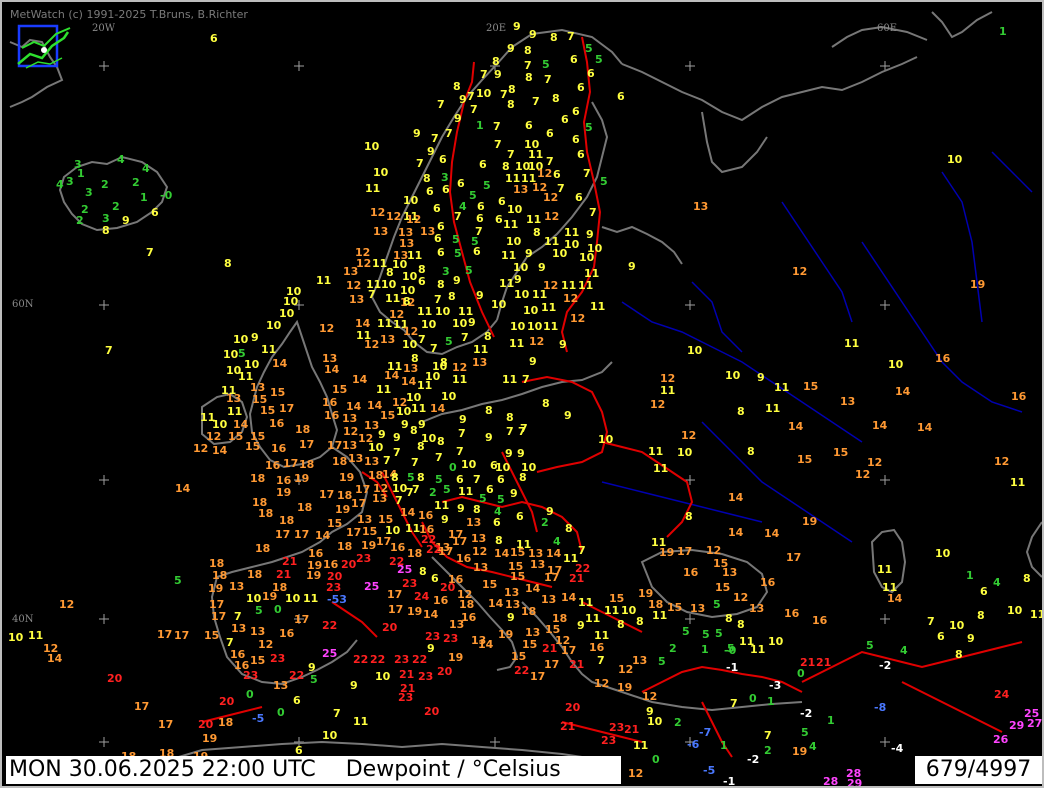 This screenshot has width=1044, height=788. Describe the element at coordinates (705, 649) in the screenshot. I see `station-dewpoint-value: 1` at that location.